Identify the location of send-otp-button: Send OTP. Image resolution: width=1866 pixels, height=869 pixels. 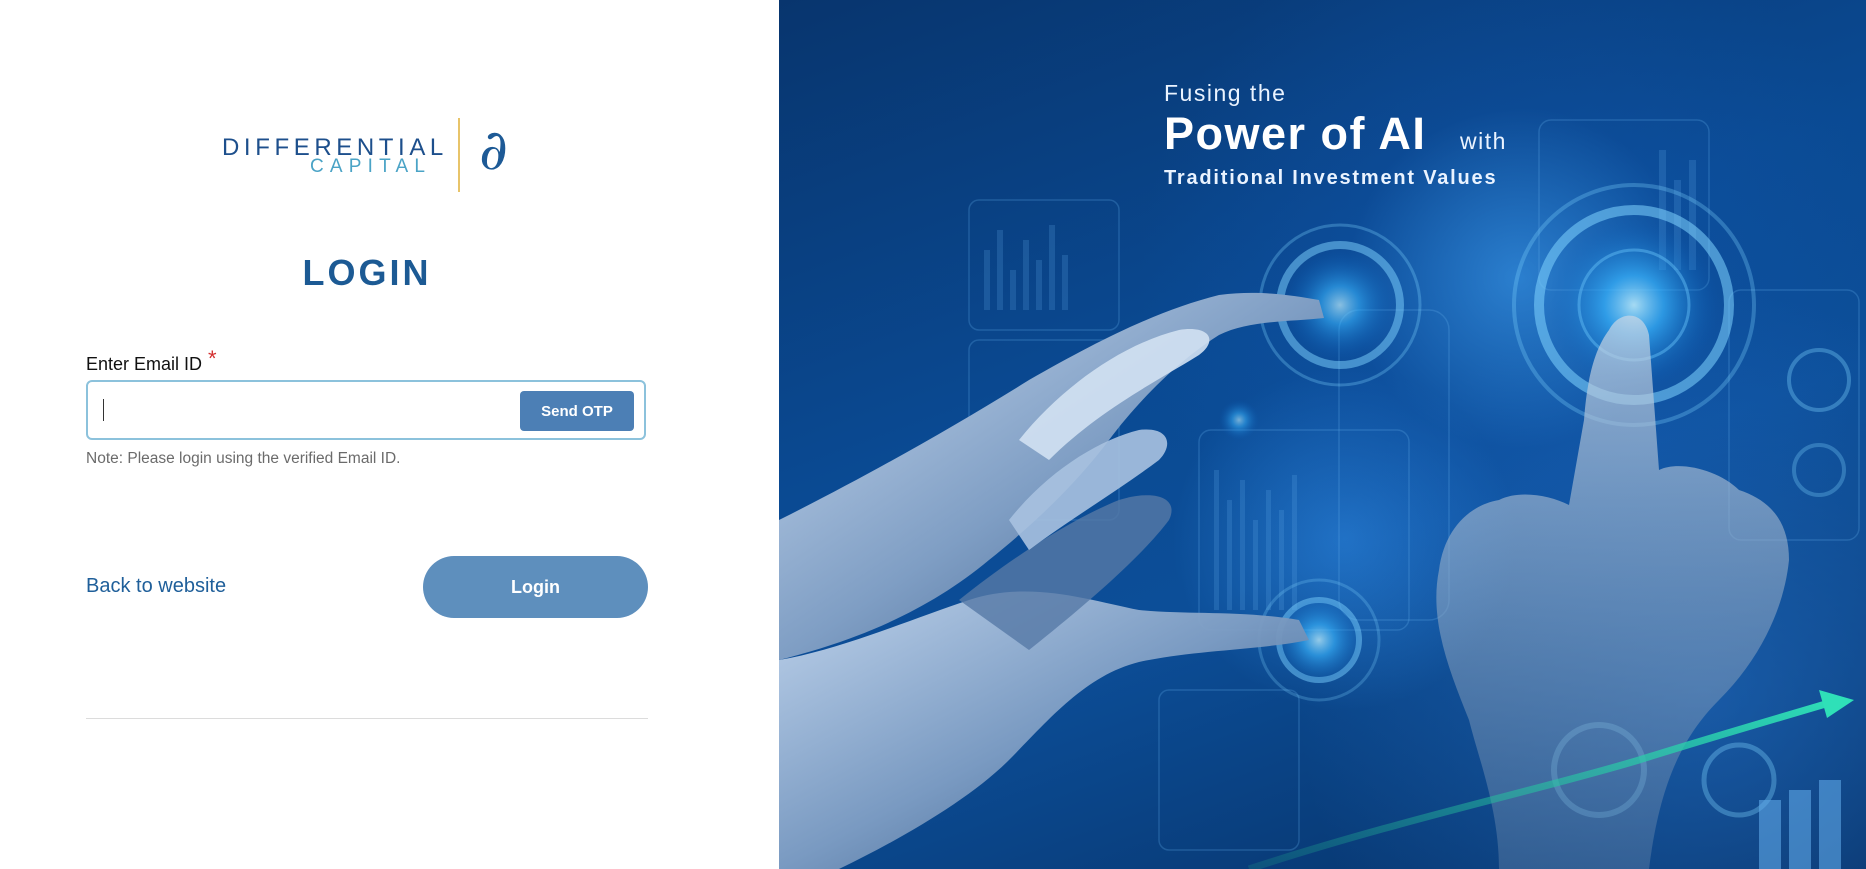
(577, 411).